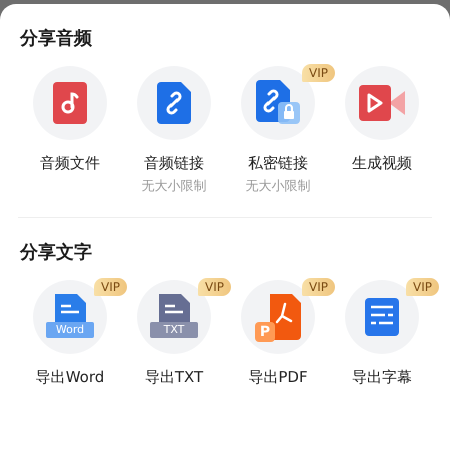 This screenshot has width=450, height=454. Describe the element at coordinates (174, 377) in the screenshot. I see `option-label: 导出TXT` at that location.